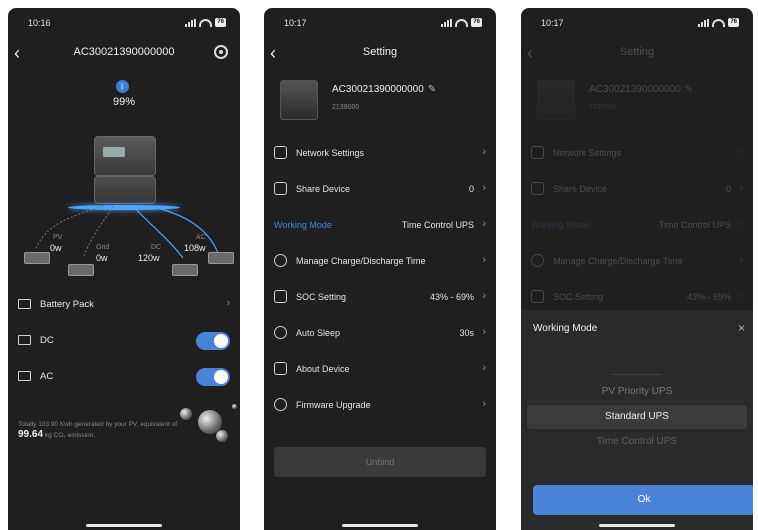  What do you see at coordinates (637, 442) in the screenshot?
I see `picker-option: Time Control UPS` at bounding box center [637, 442].